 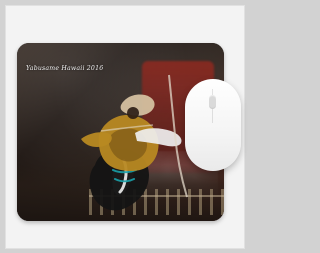 What do you see at coordinates (213, 125) in the screenshot?
I see `computer-mouse` at bounding box center [213, 125].